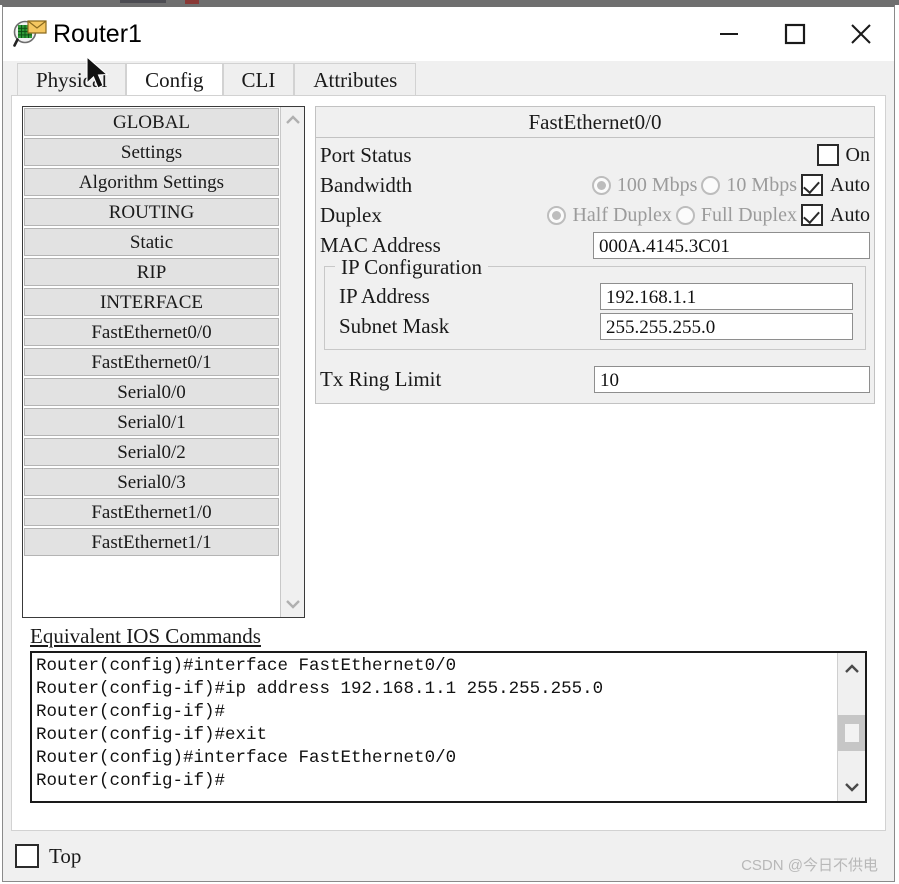 This screenshot has height=884, width=899. What do you see at coordinates (174, 79) in the screenshot?
I see `tab-config: Config` at bounding box center [174, 79].